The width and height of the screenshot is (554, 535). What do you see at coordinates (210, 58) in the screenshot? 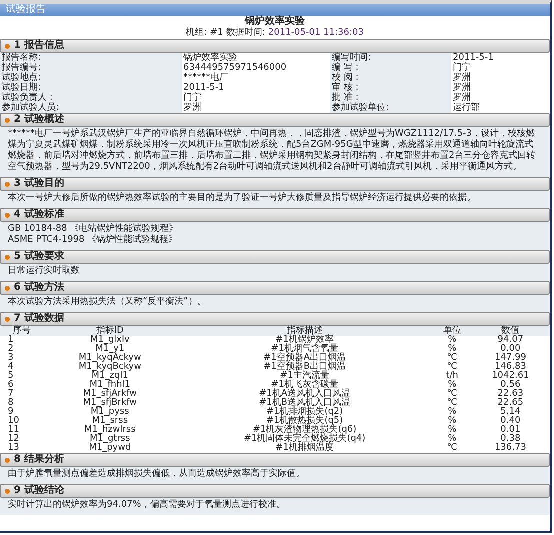
I see `field-value: 锅炉效率实验` at bounding box center [210, 58].